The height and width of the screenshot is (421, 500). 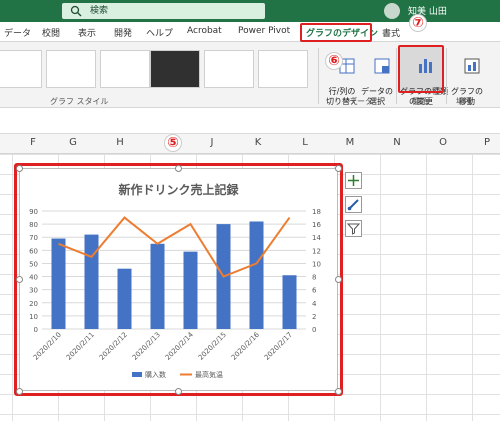 What do you see at coordinates (443, 142) in the screenshot?
I see `column-header: O` at bounding box center [443, 142].